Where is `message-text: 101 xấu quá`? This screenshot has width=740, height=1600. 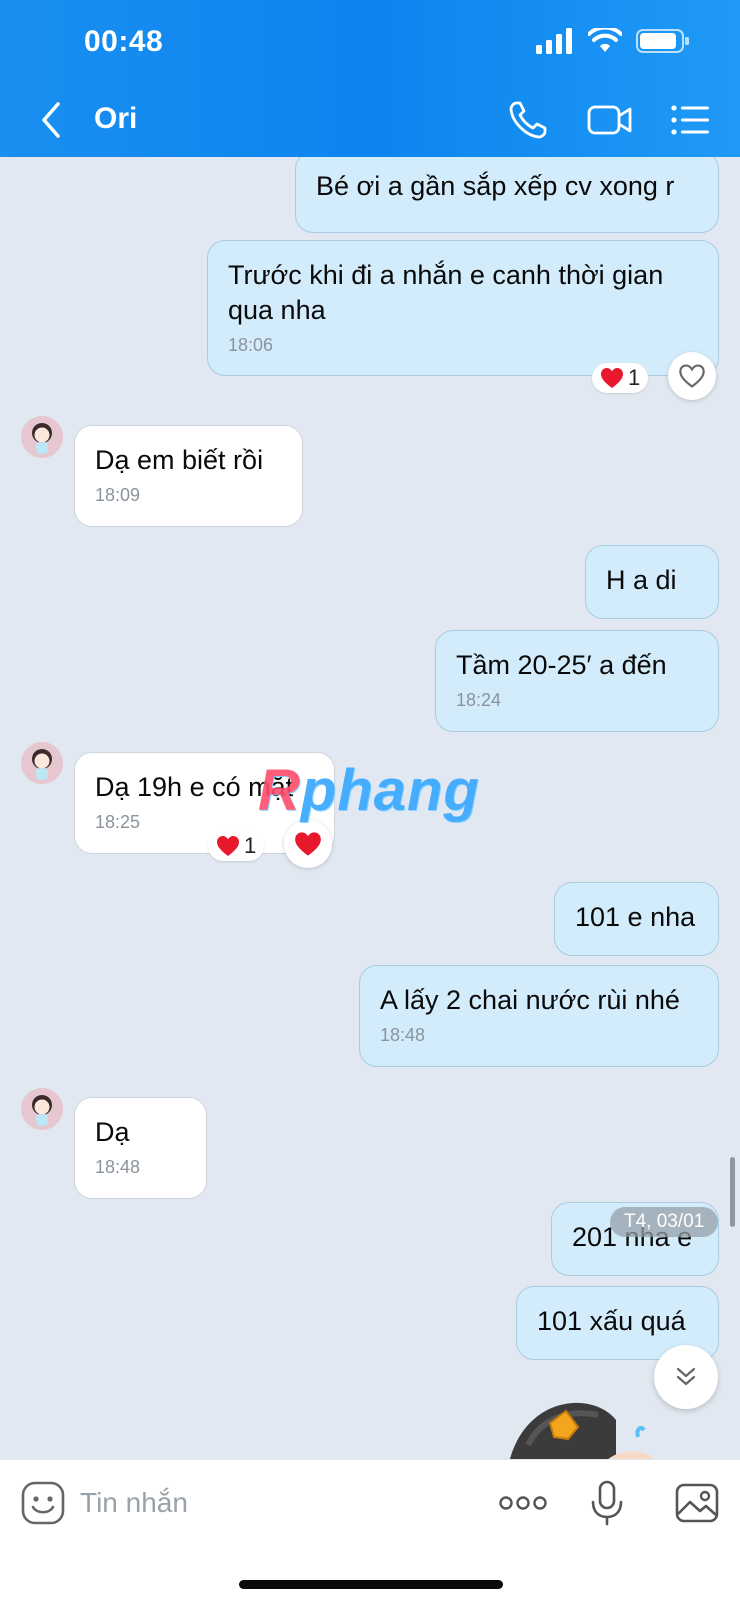 message-text: 101 xấu quá is located at coordinates (611, 1321).